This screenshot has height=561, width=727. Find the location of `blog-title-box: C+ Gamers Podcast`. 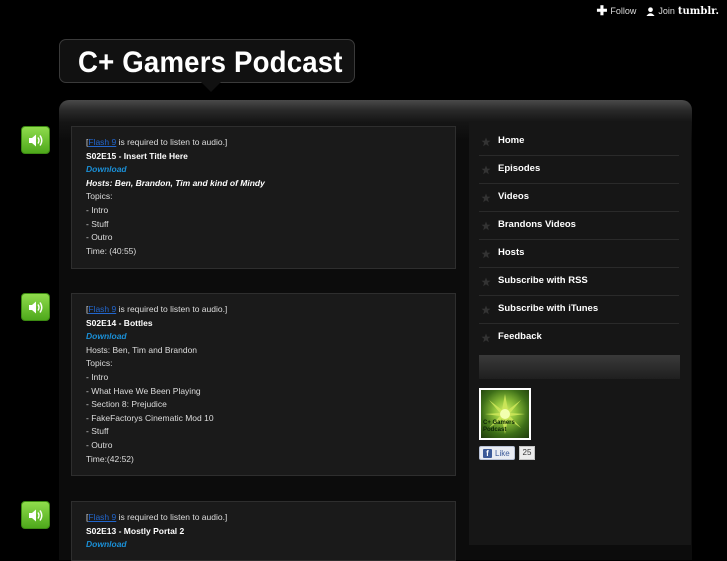

blog-title-box: C+ Gamers Podcast is located at coordinates (207, 65).